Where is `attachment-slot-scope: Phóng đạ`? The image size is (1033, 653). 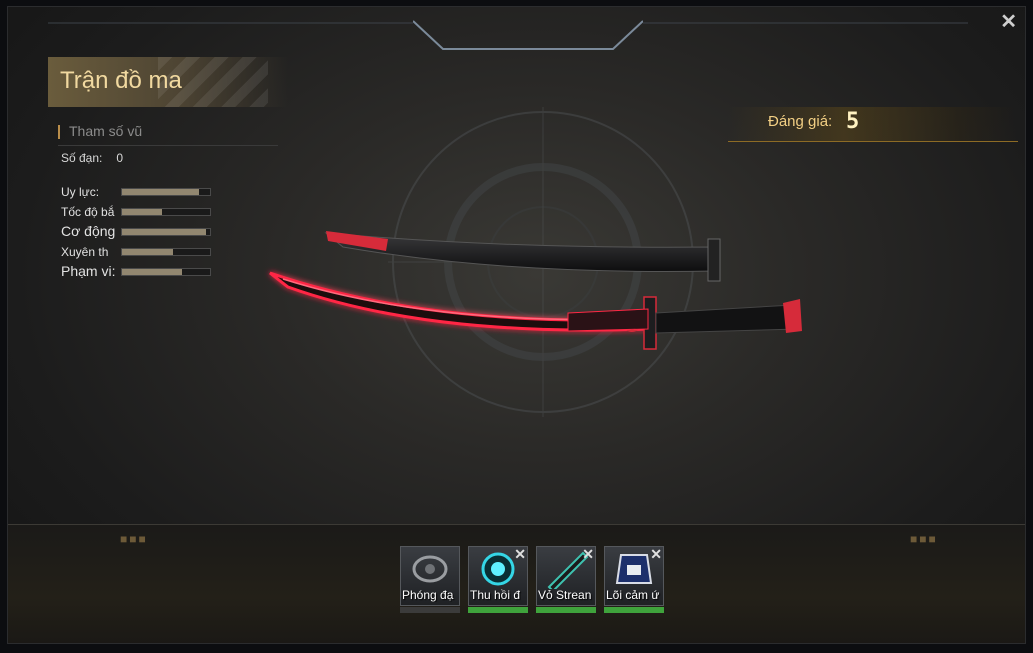
attachment-slot-scope: Phóng đạ is located at coordinates (430, 580).